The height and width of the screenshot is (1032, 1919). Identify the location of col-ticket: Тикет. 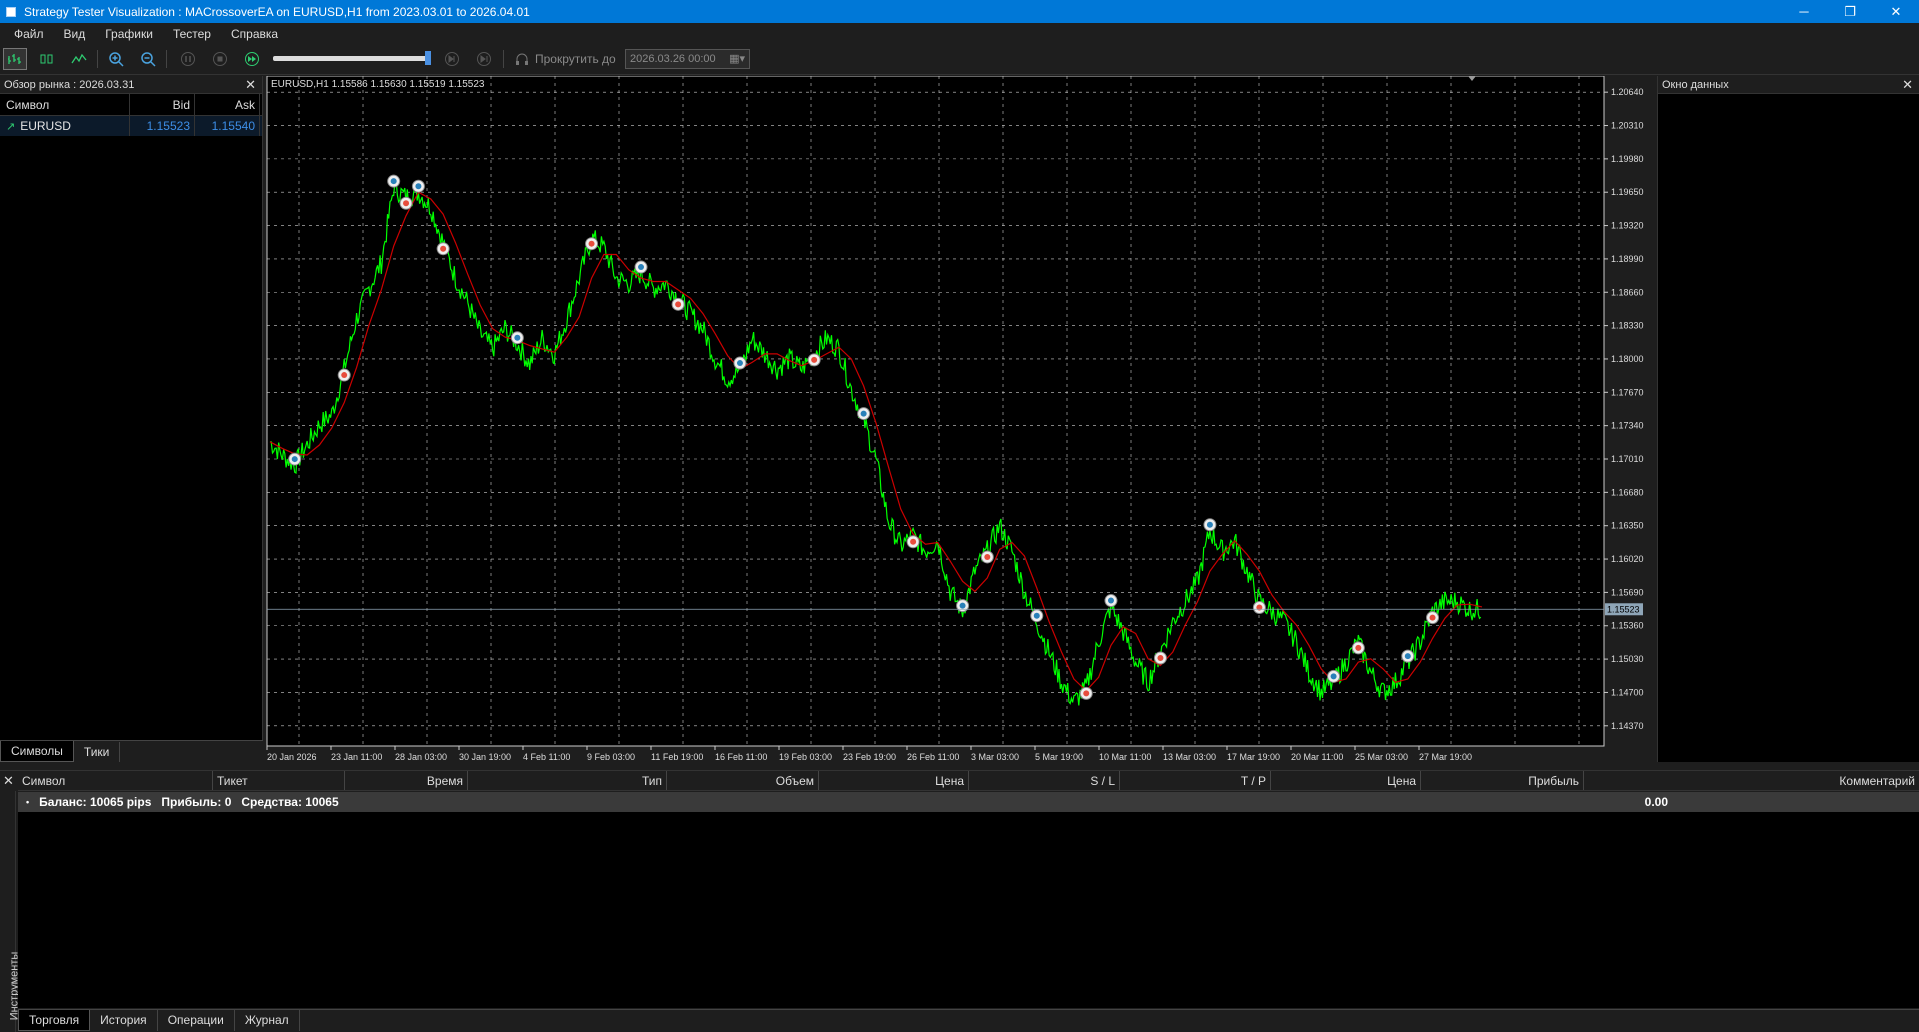
(279, 780).